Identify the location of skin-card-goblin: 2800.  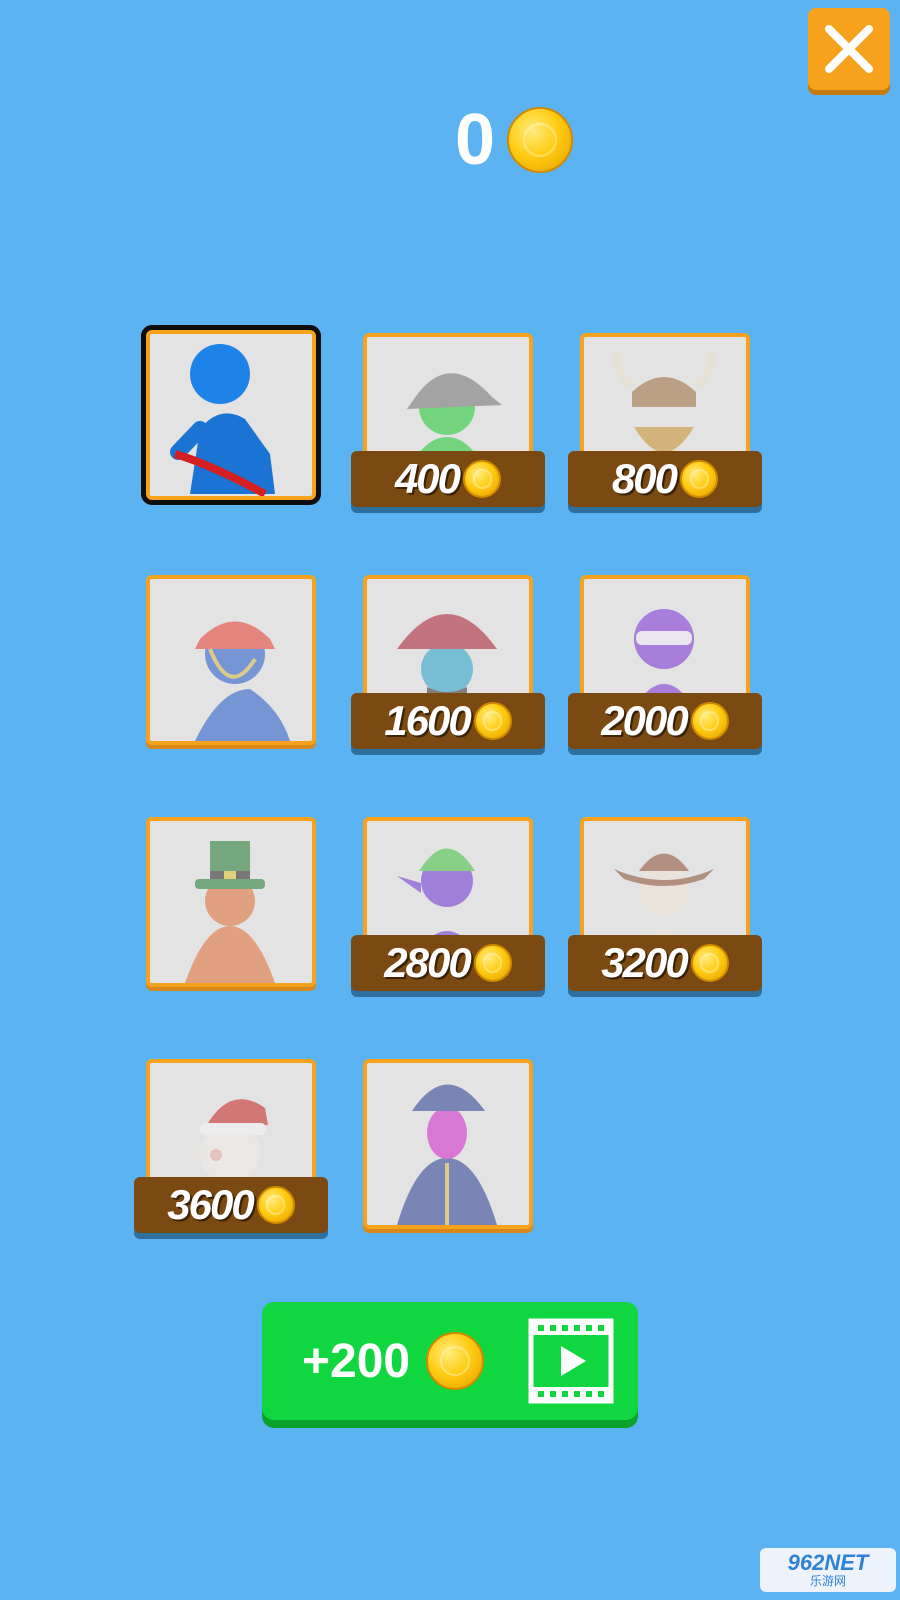
(448, 904).